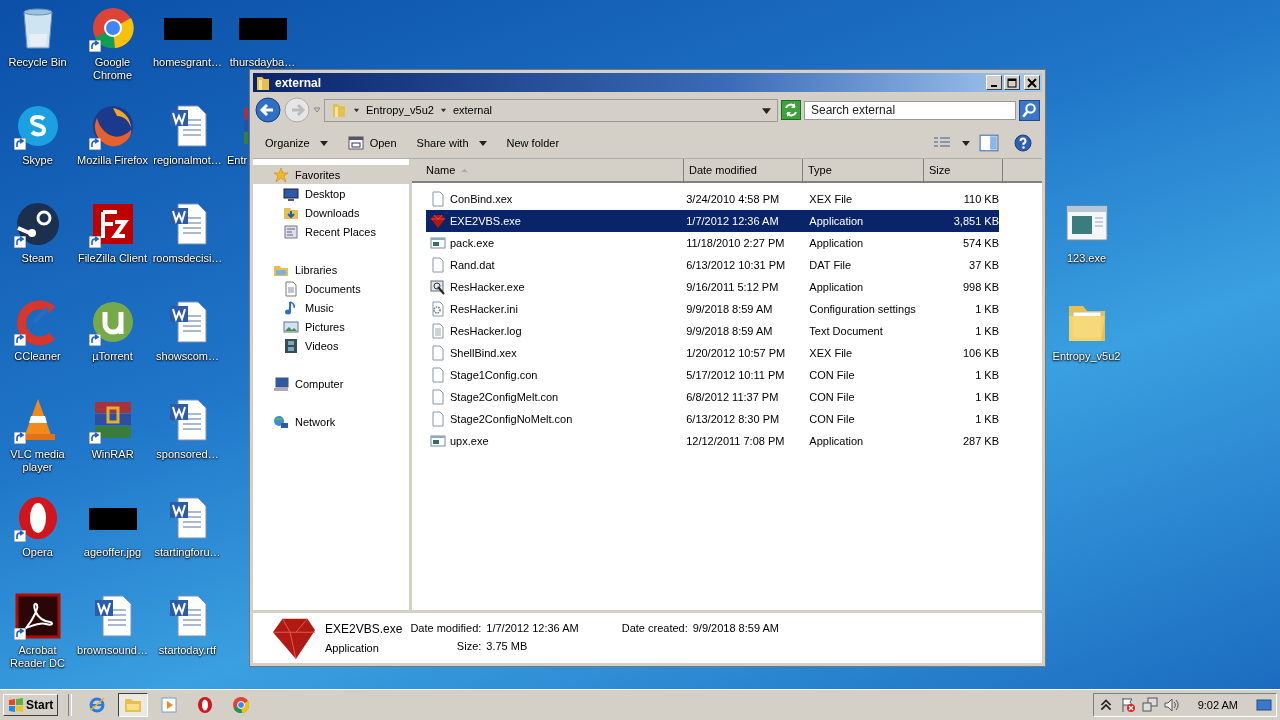 The height and width of the screenshot is (720, 1280). What do you see at coordinates (291, 231) in the screenshot?
I see `recent-places-icon` at bounding box center [291, 231].